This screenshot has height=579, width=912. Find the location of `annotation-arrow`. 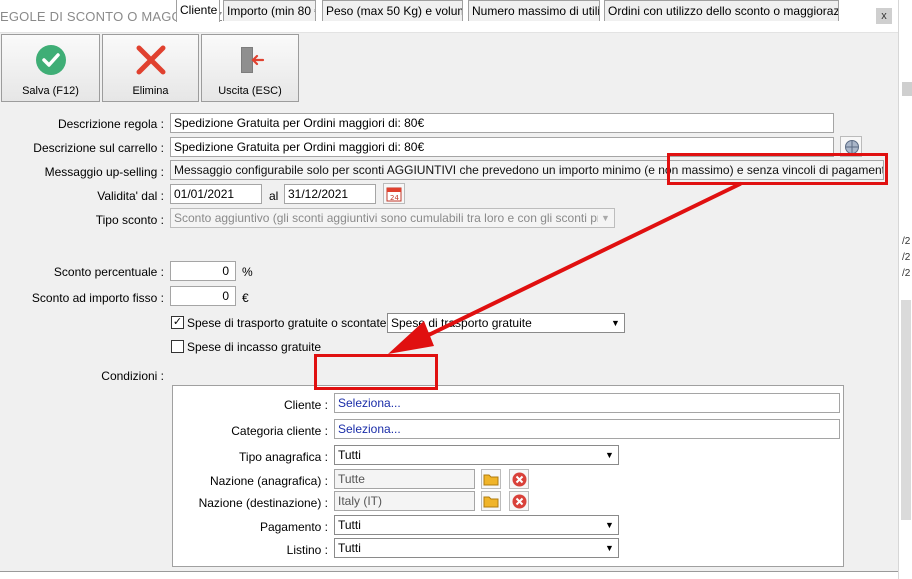

annotation-arrow is located at coordinates (565, 268).